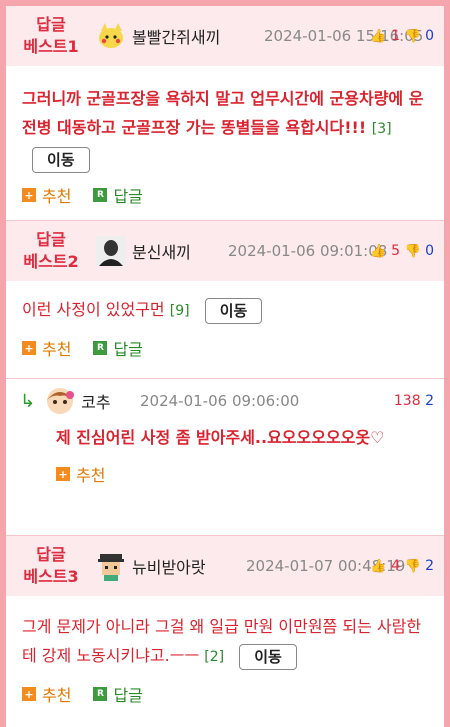 The width and height of the screenshot is (450, 727). What do you see at coordinates (214, 657) in the screenshot?
I see `reply-count: [2]` at bounding box center [214, 657].